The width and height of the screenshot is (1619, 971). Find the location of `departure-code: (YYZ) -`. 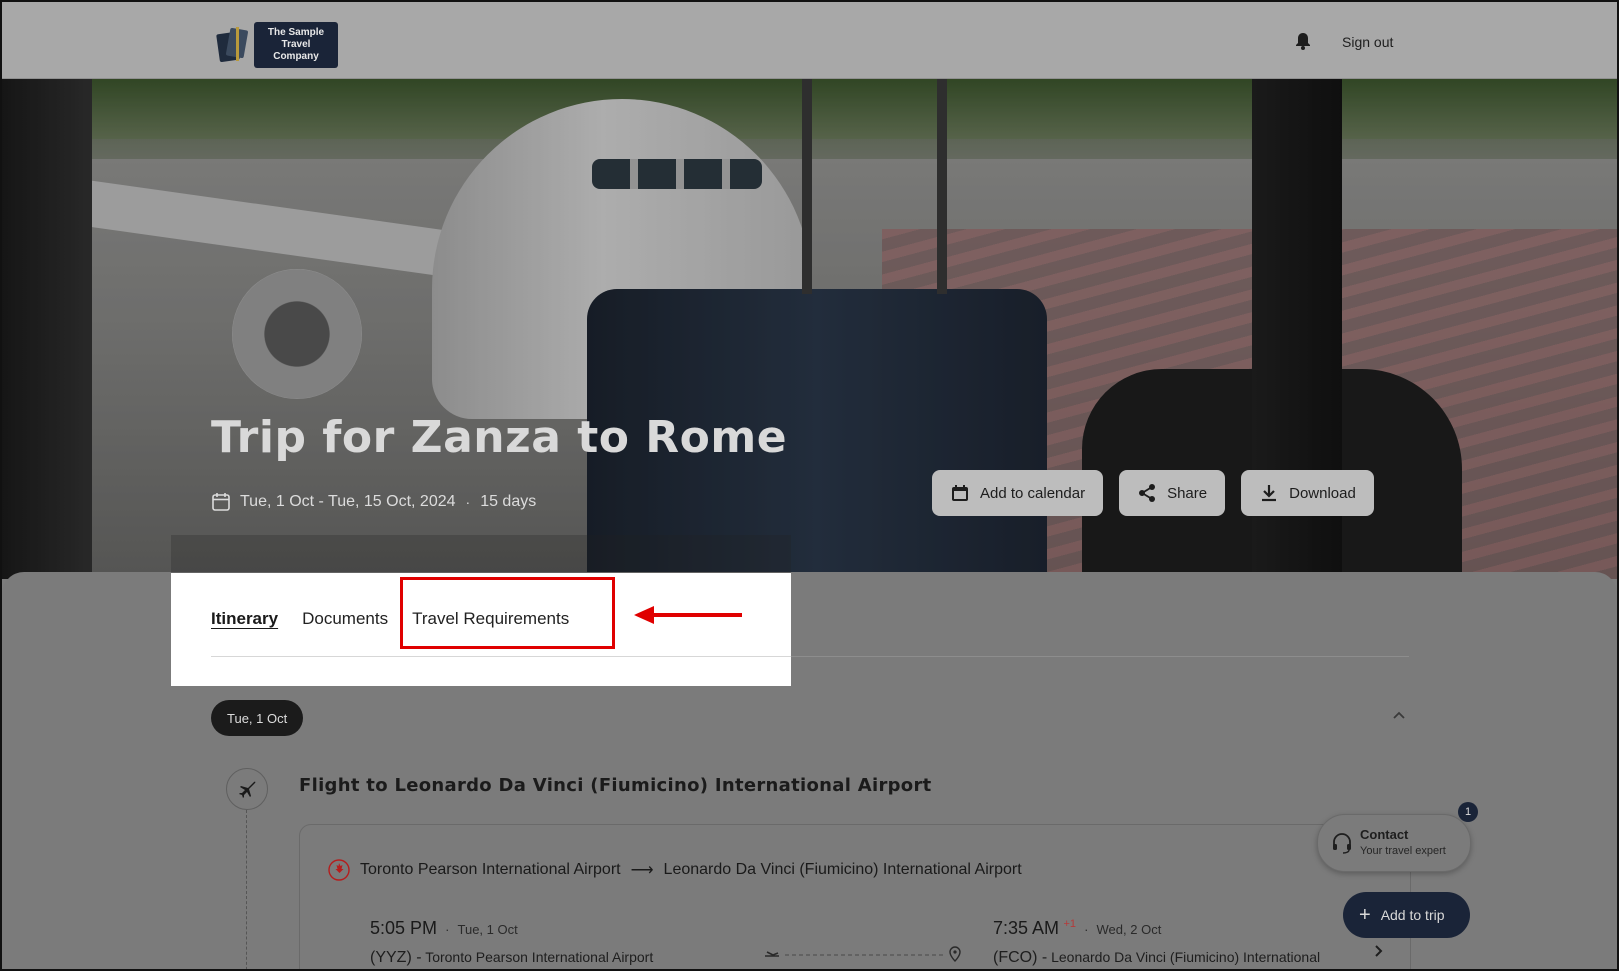

departure-code: (YYZ) - is located at coordinates (396, 957).